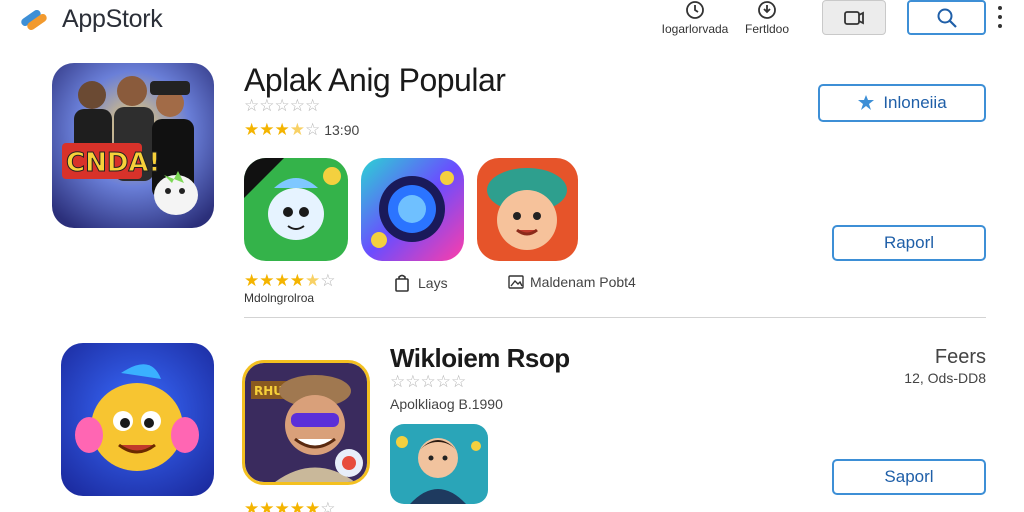 This screenshot has width=1024, height=512. I want to click on tag-lays-label: Lays, so click(433, 283).